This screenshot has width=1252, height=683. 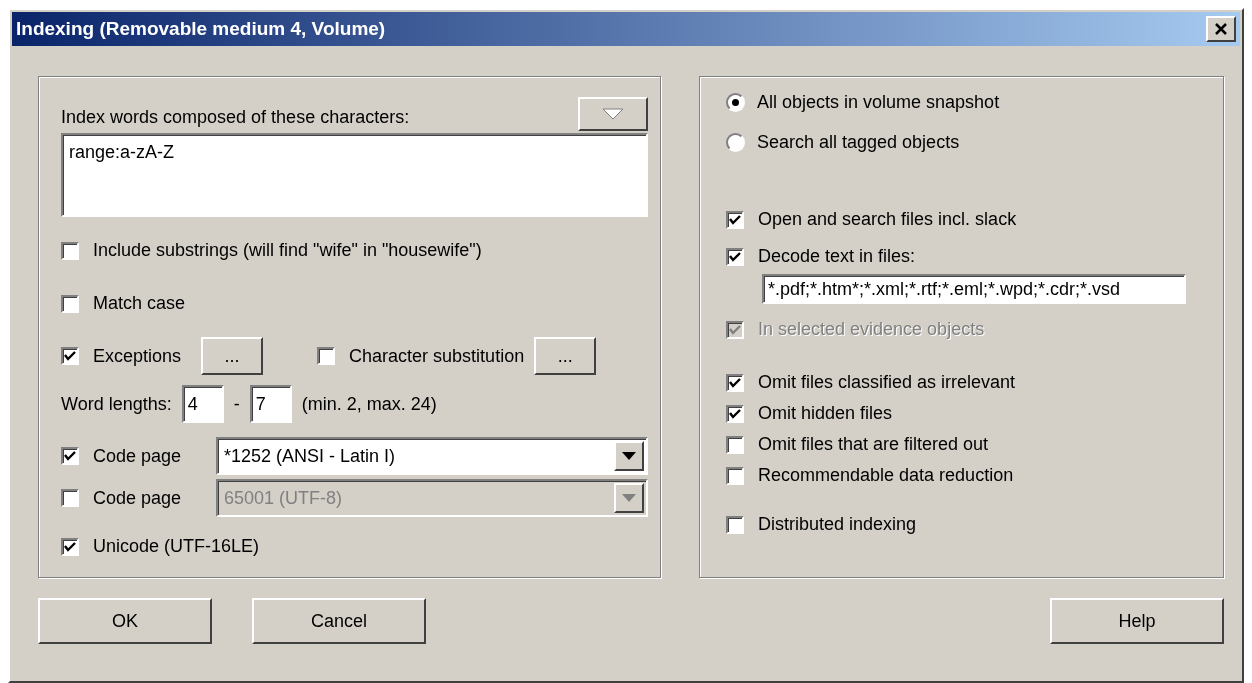 I want to click on checkbox-label: Unicode (UTF-16LE), so click(x=176, y=546).